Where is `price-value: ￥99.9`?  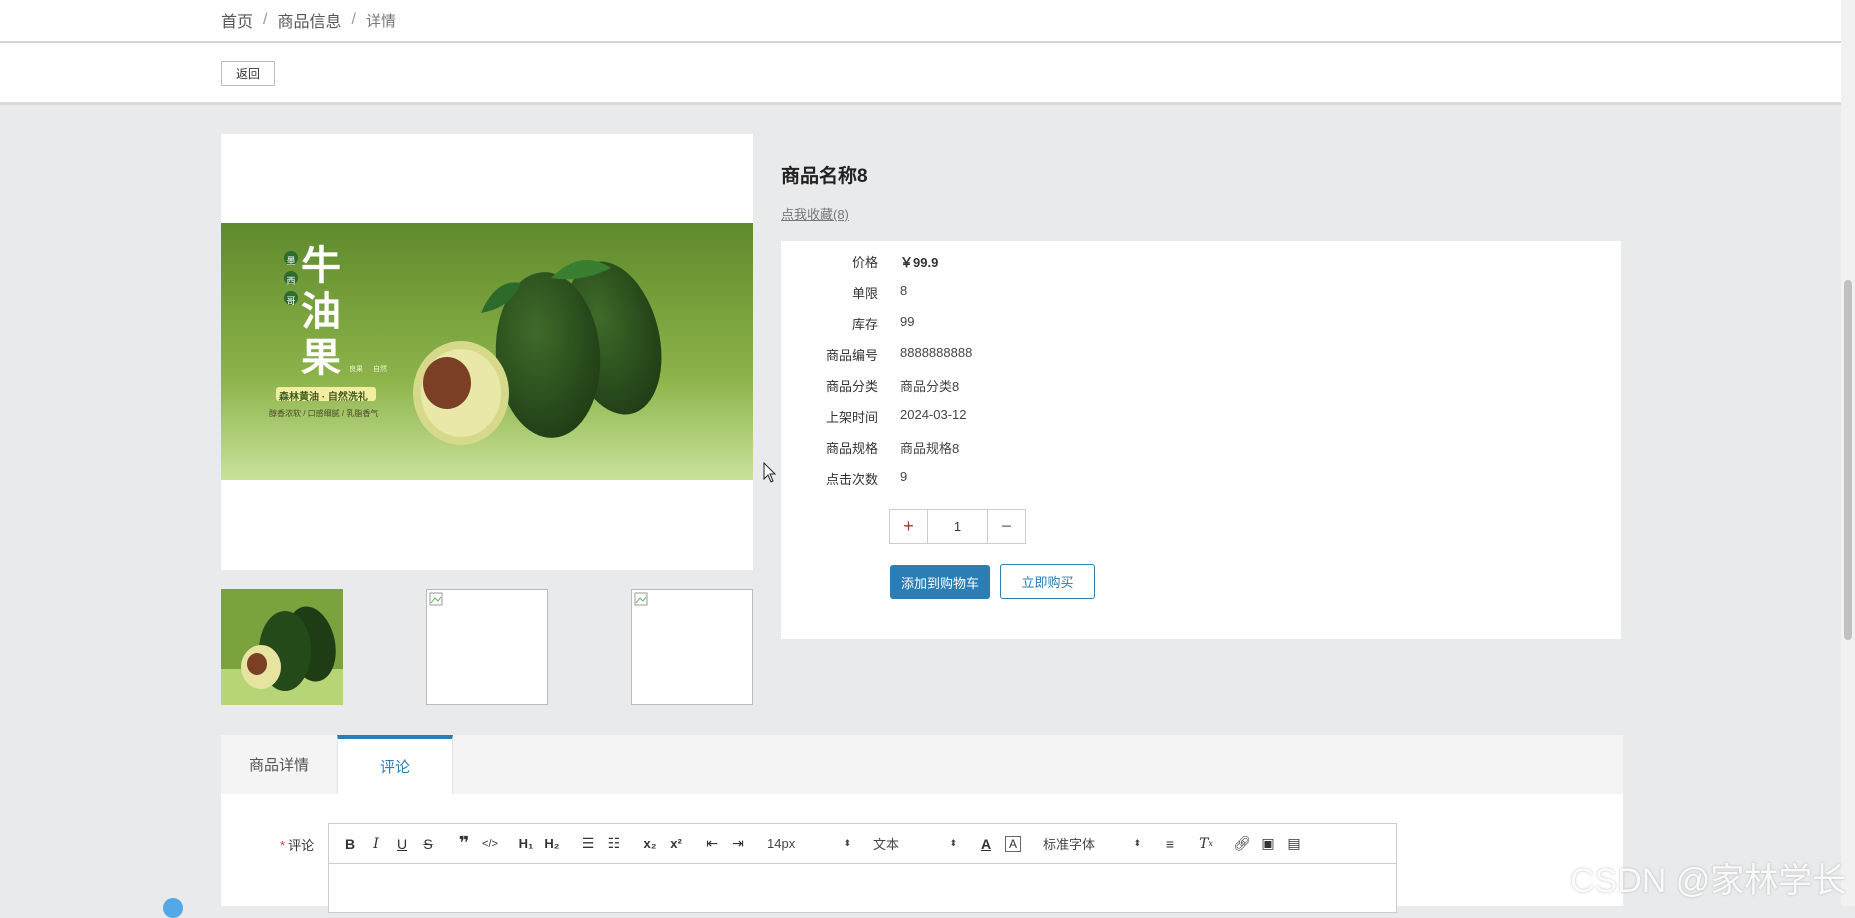 price-value: ￥99.9 is located at coordinates (919, 262).